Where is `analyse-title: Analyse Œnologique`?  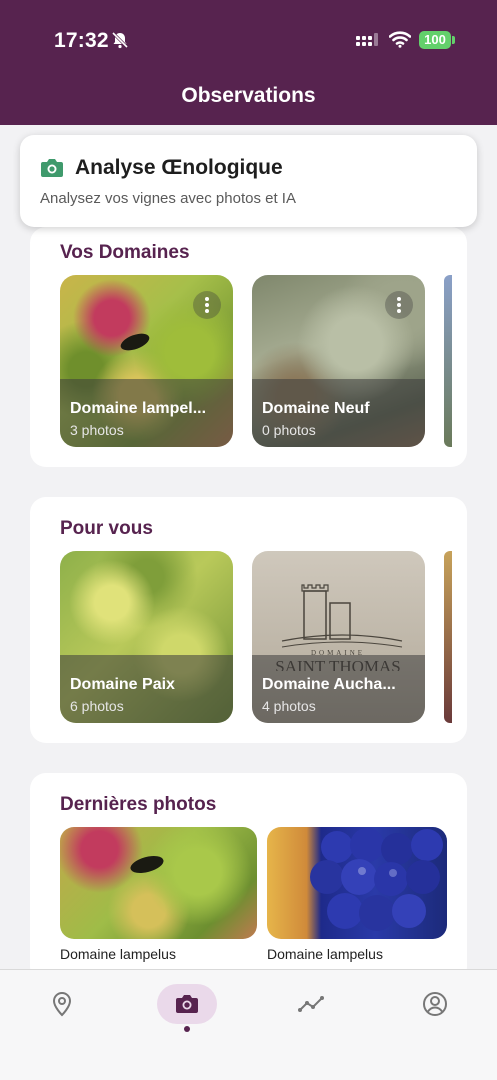 analyse-title: Analyse Œnologique is located at coordinates (179, 167).